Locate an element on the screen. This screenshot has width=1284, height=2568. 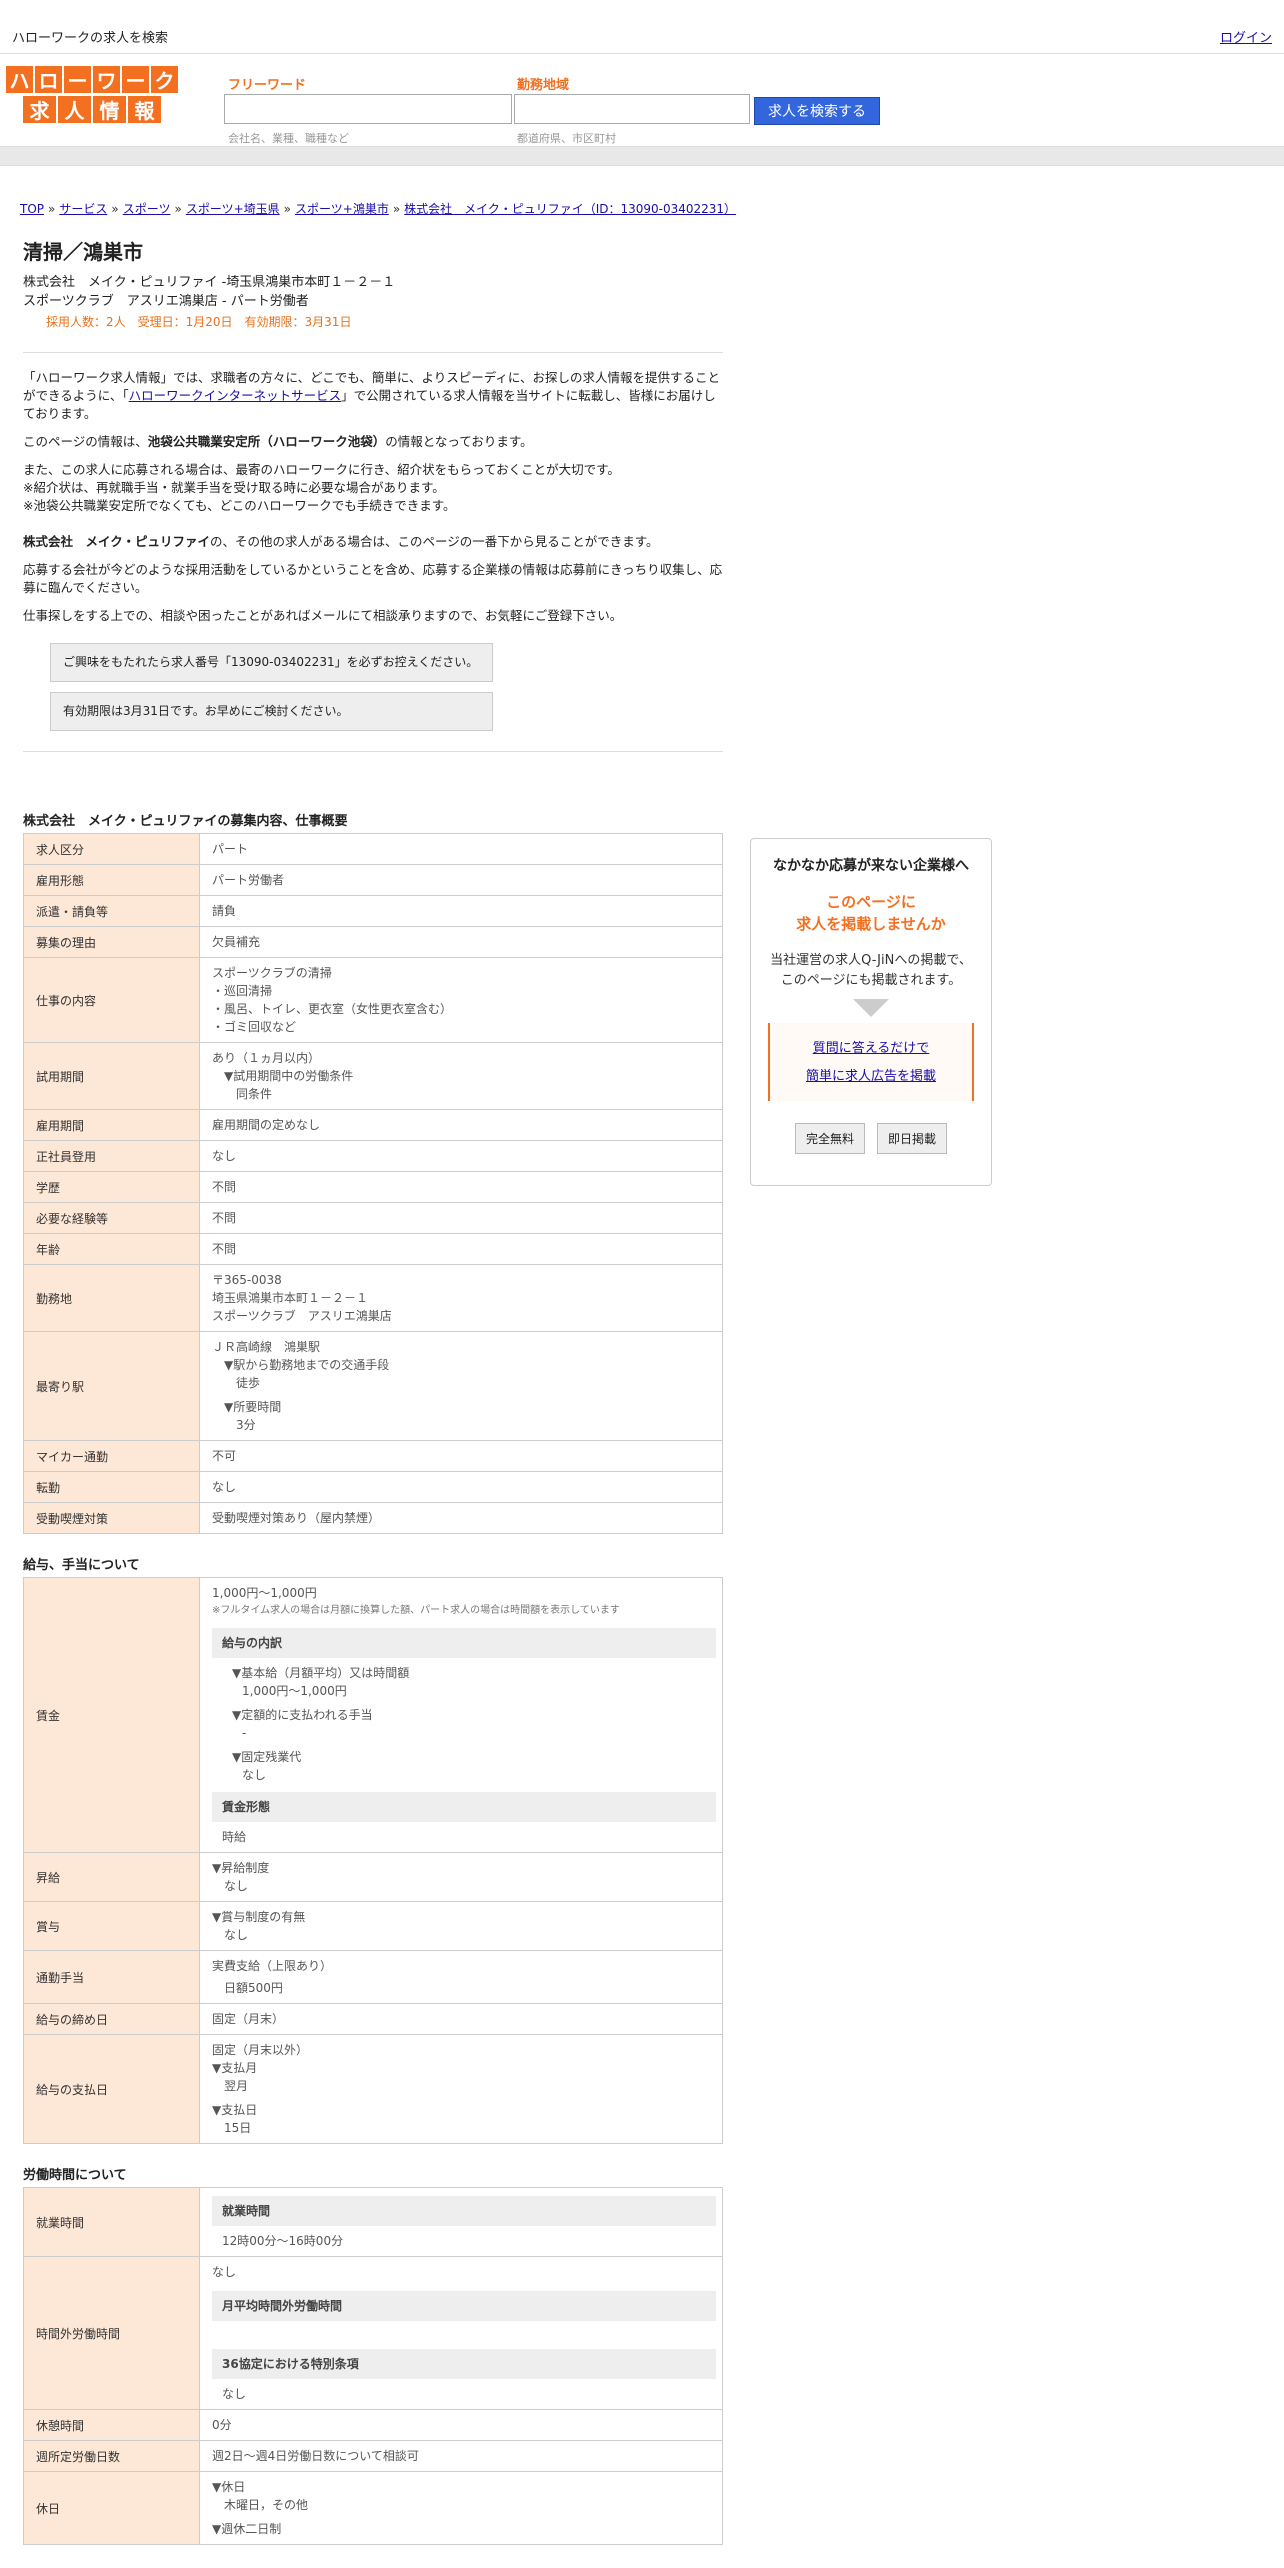
row-header: マイカー通勤 is located at coordinates (111, 1456).